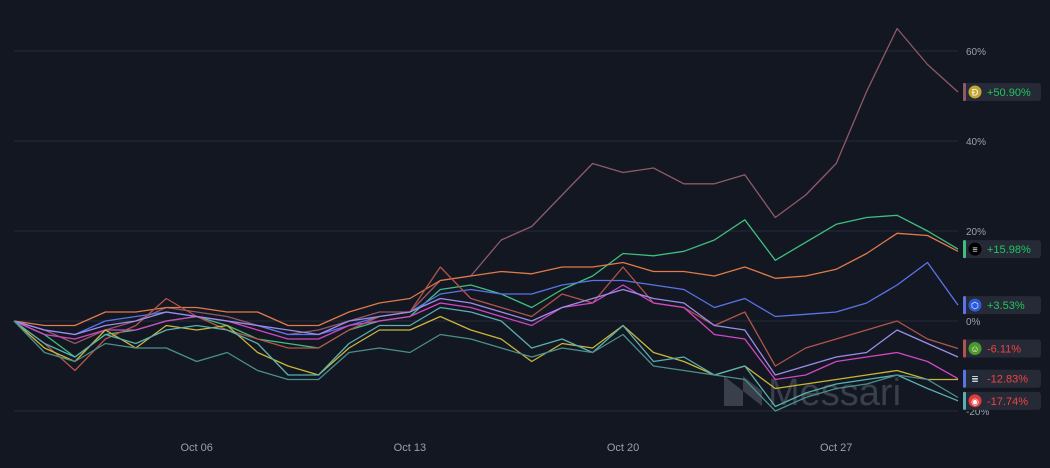  What do you see at coordinates (975, 401) in the screenshot?
I see `token-icon-glyph: ◉` at bounding box center [975, 401].